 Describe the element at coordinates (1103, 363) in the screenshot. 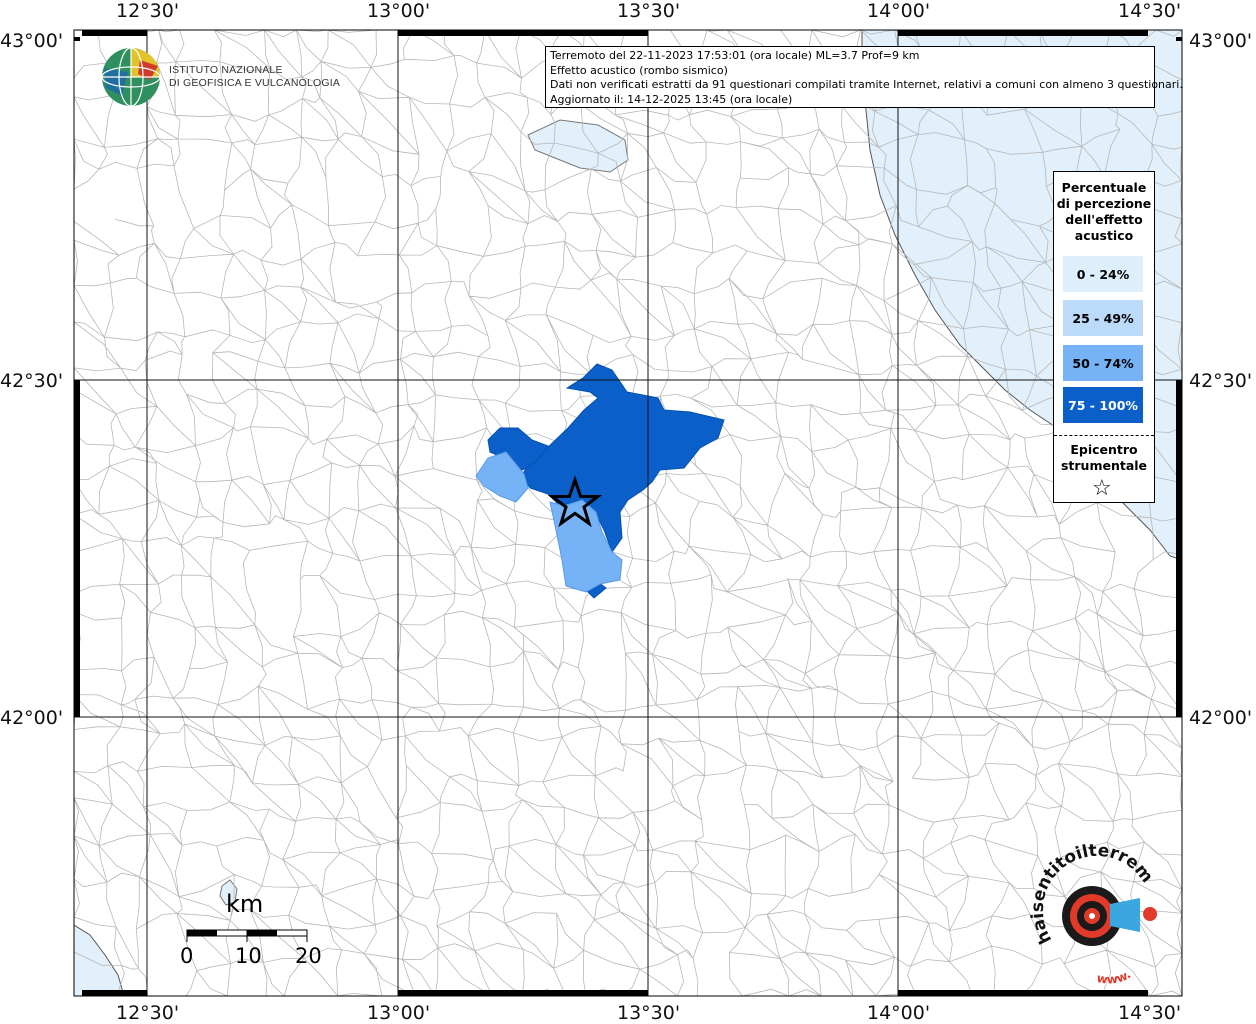

I see `legend-item-50-74: 50 - 74%` at that location.